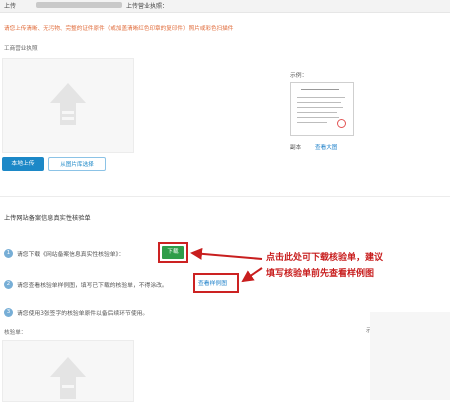  I want to click on arrow-to-download, so click(226, 253).